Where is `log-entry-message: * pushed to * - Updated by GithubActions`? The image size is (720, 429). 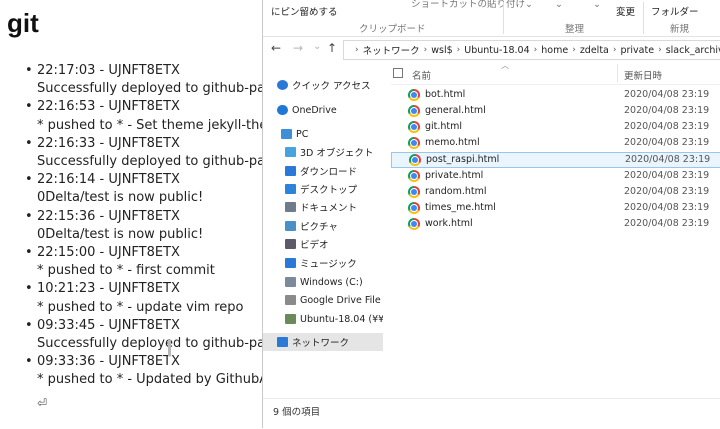
log-entry-message: * pushed to * - Updated by GithubActions is located at coordinates (149, 380).